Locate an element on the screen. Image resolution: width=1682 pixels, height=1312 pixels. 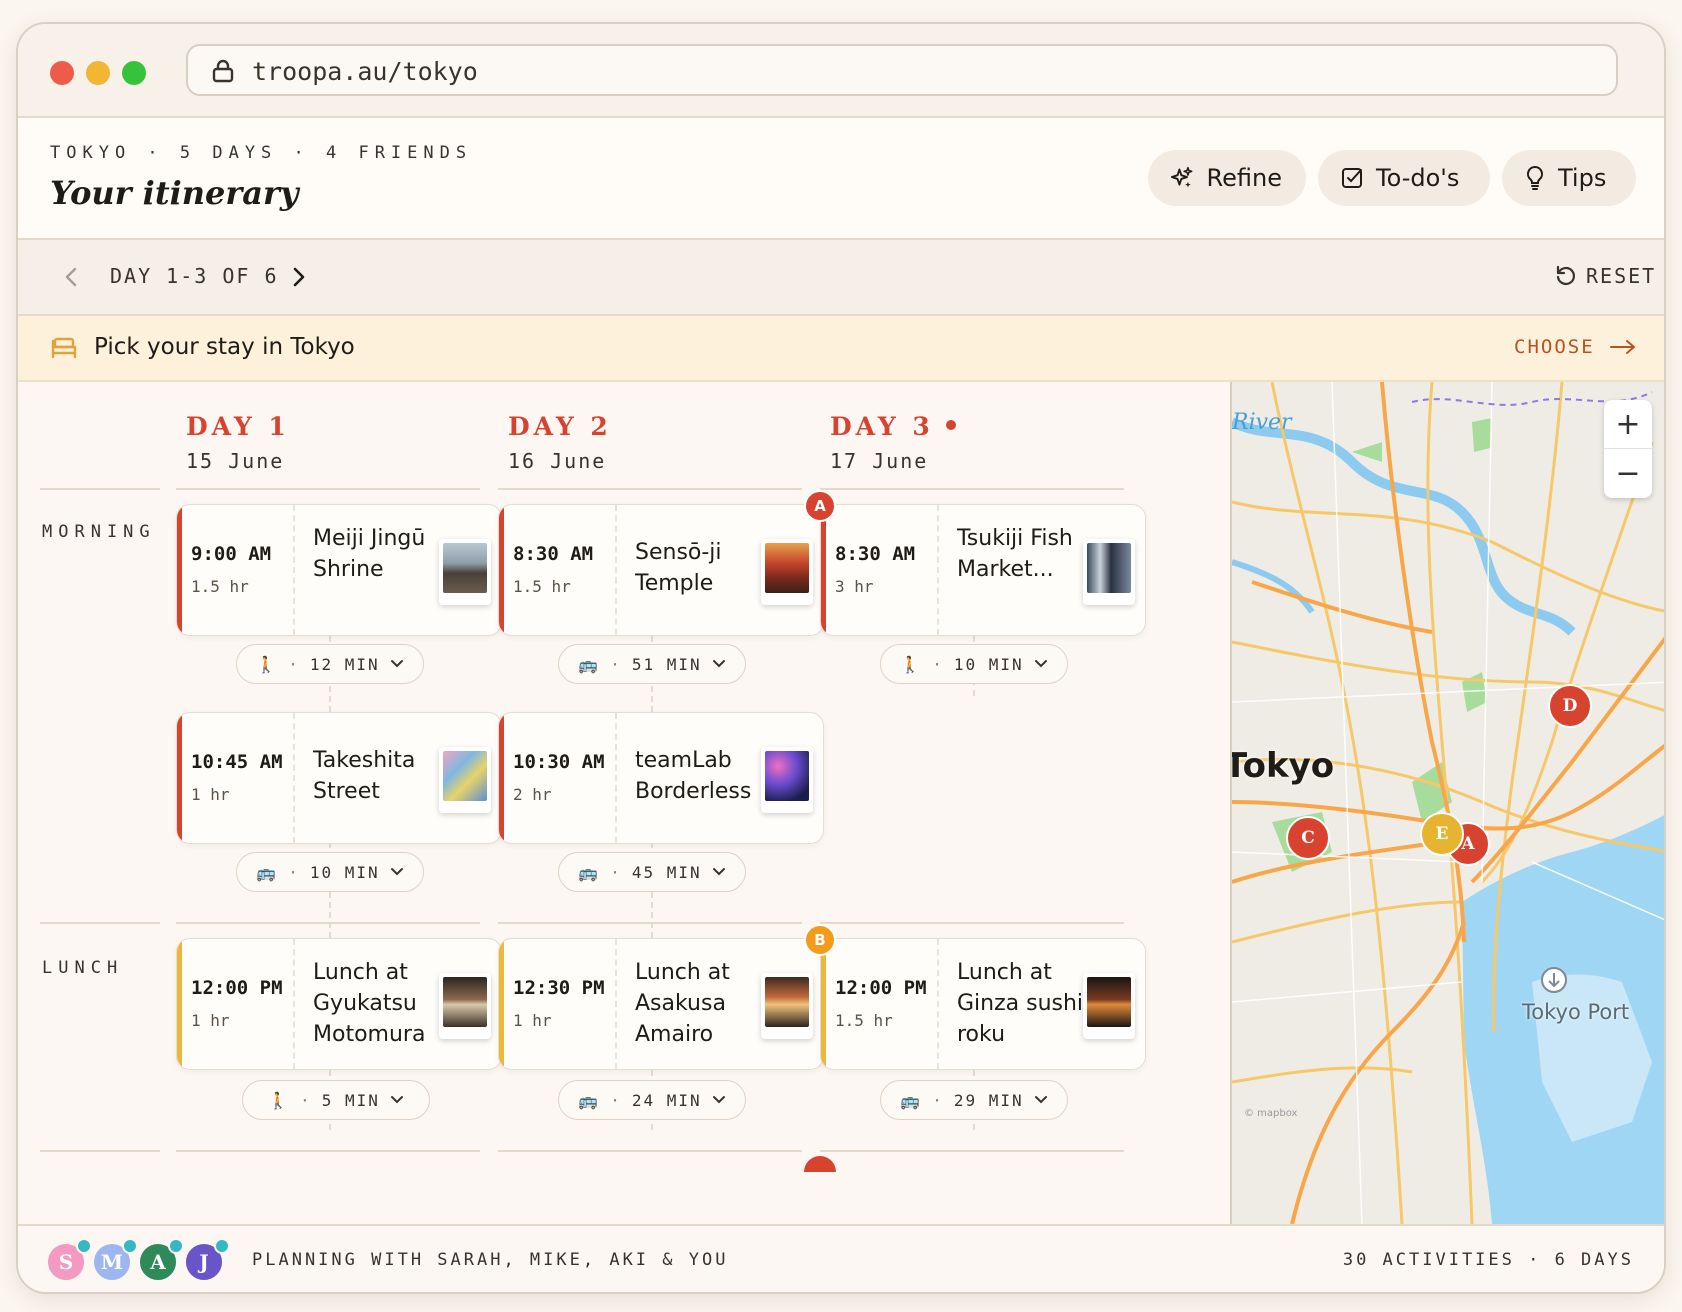
trip-stats: 30 ACTIVITIES · 6 DAYS is located at coordinates (1488, 1260).